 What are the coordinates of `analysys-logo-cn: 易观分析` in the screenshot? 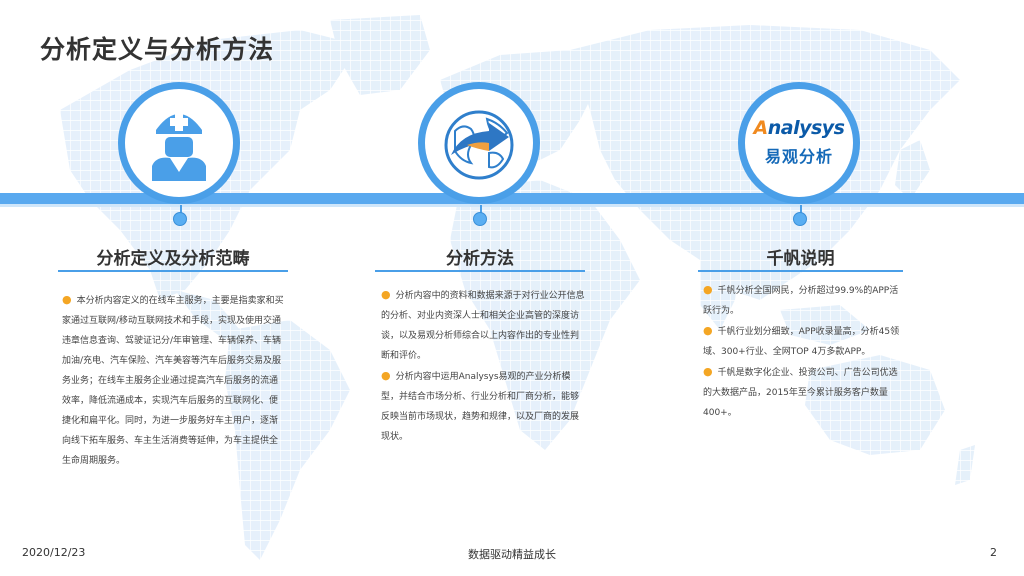 It's located at (798, 156).